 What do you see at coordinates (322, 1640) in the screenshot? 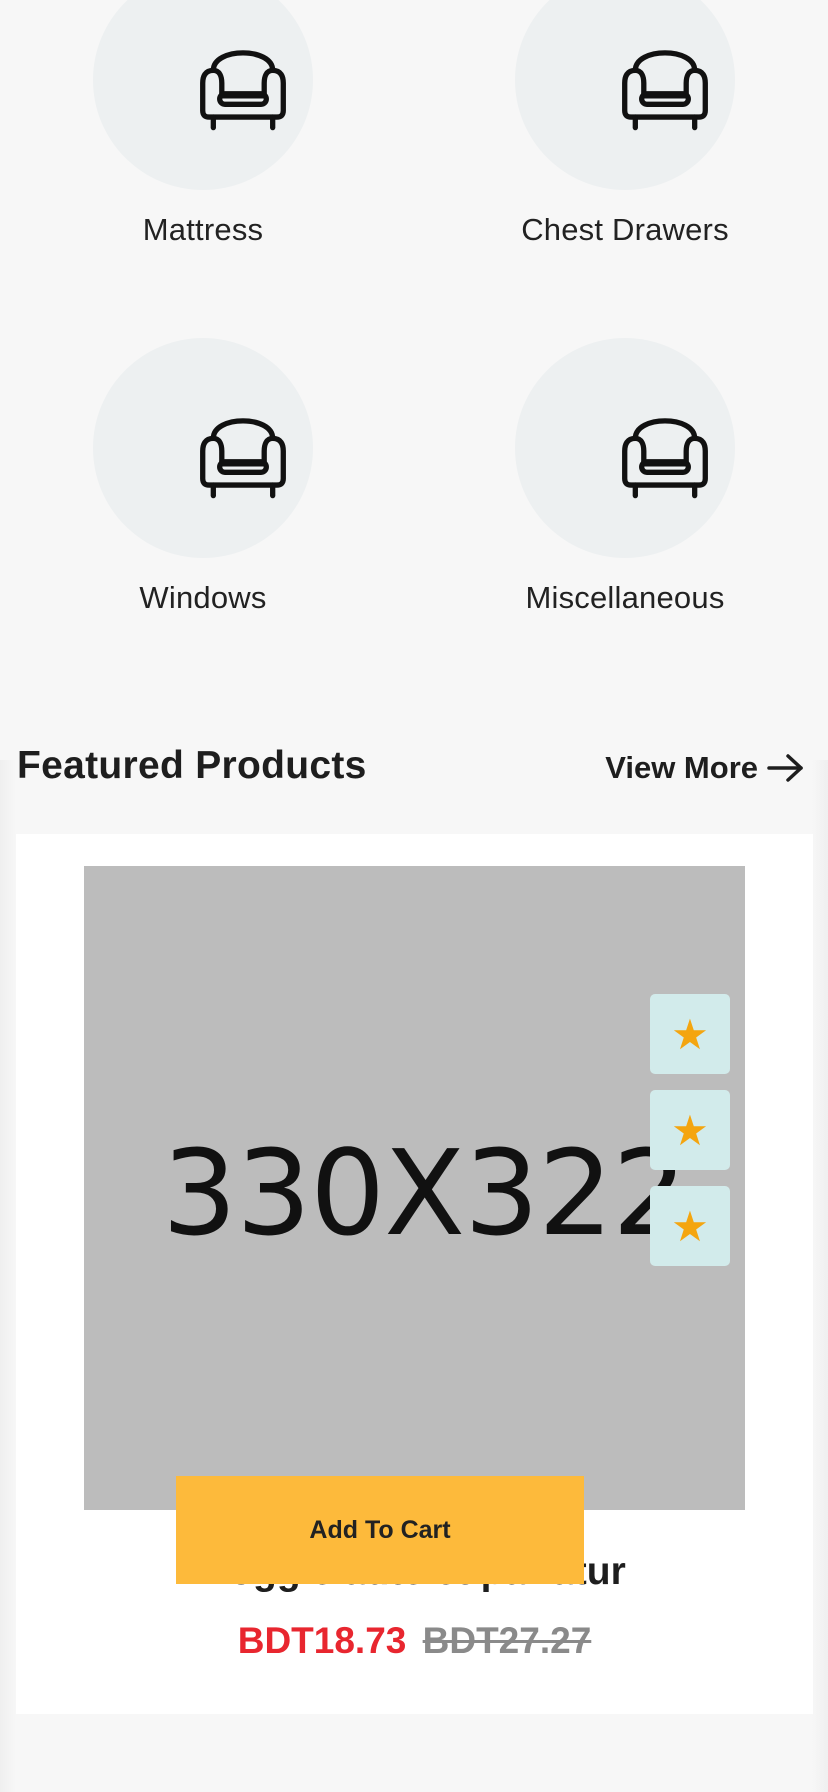
I see `price-current: BDT18.73` at bounding box center [322, 1640].